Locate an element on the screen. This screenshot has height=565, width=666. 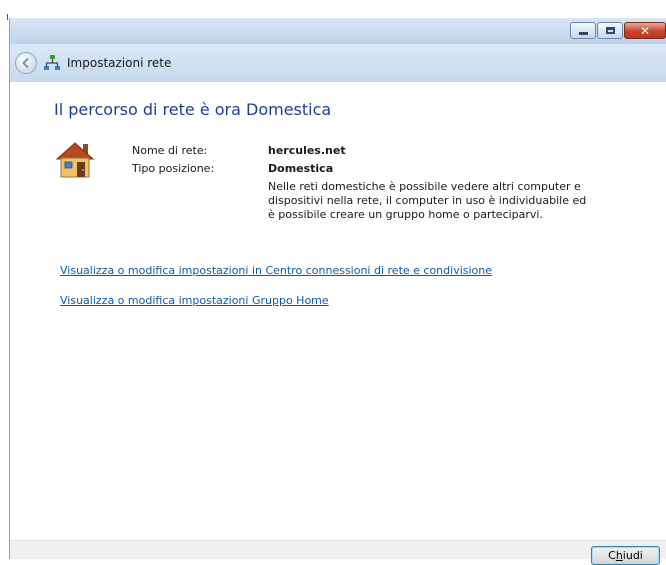
network-name-value: hercules.net is located at coordinates (307, 150).